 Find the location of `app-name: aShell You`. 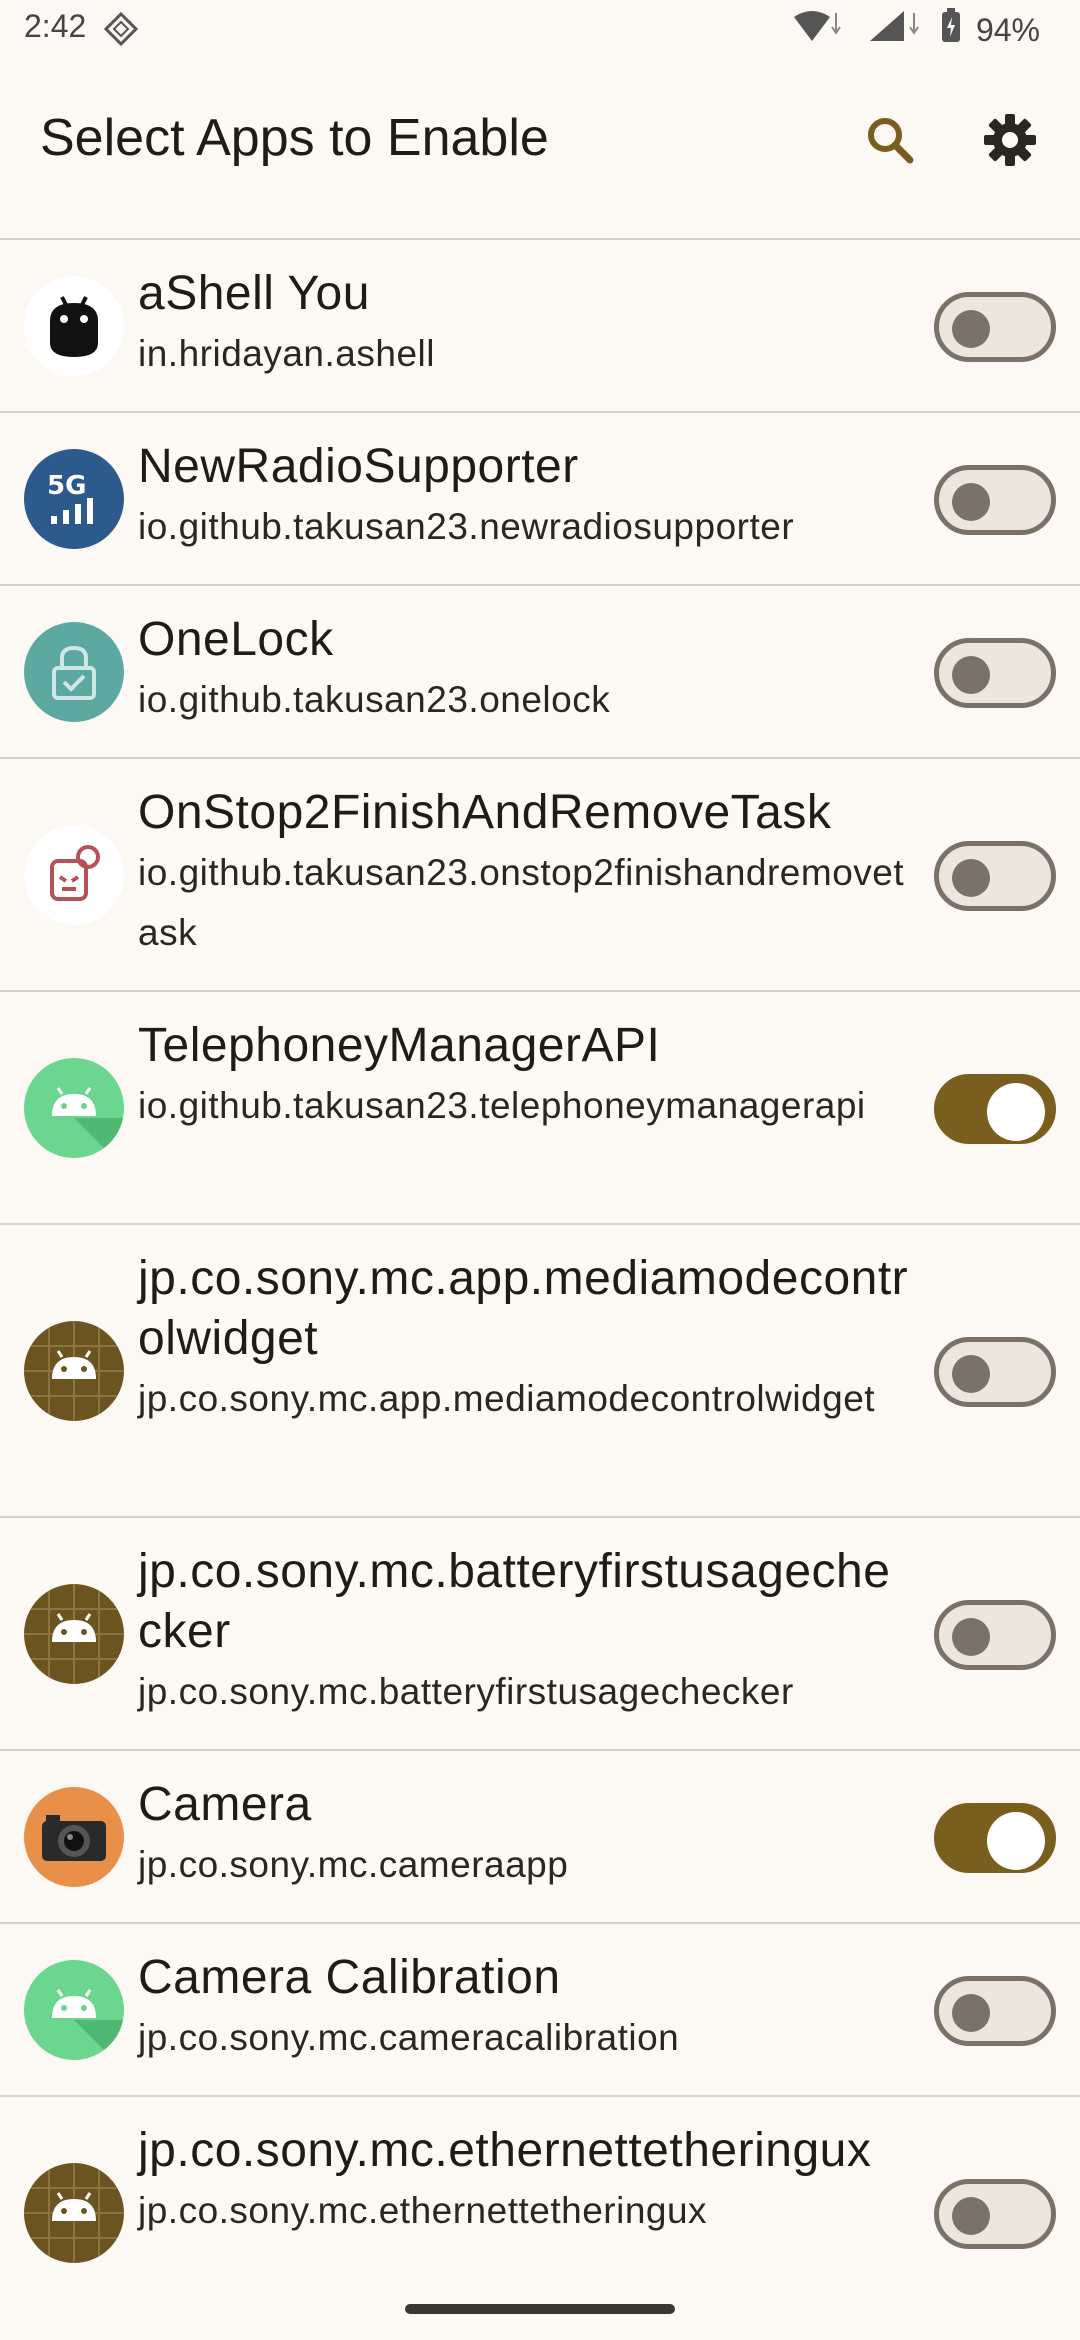

app-name: aShell You is located at coordinates (254, 293).